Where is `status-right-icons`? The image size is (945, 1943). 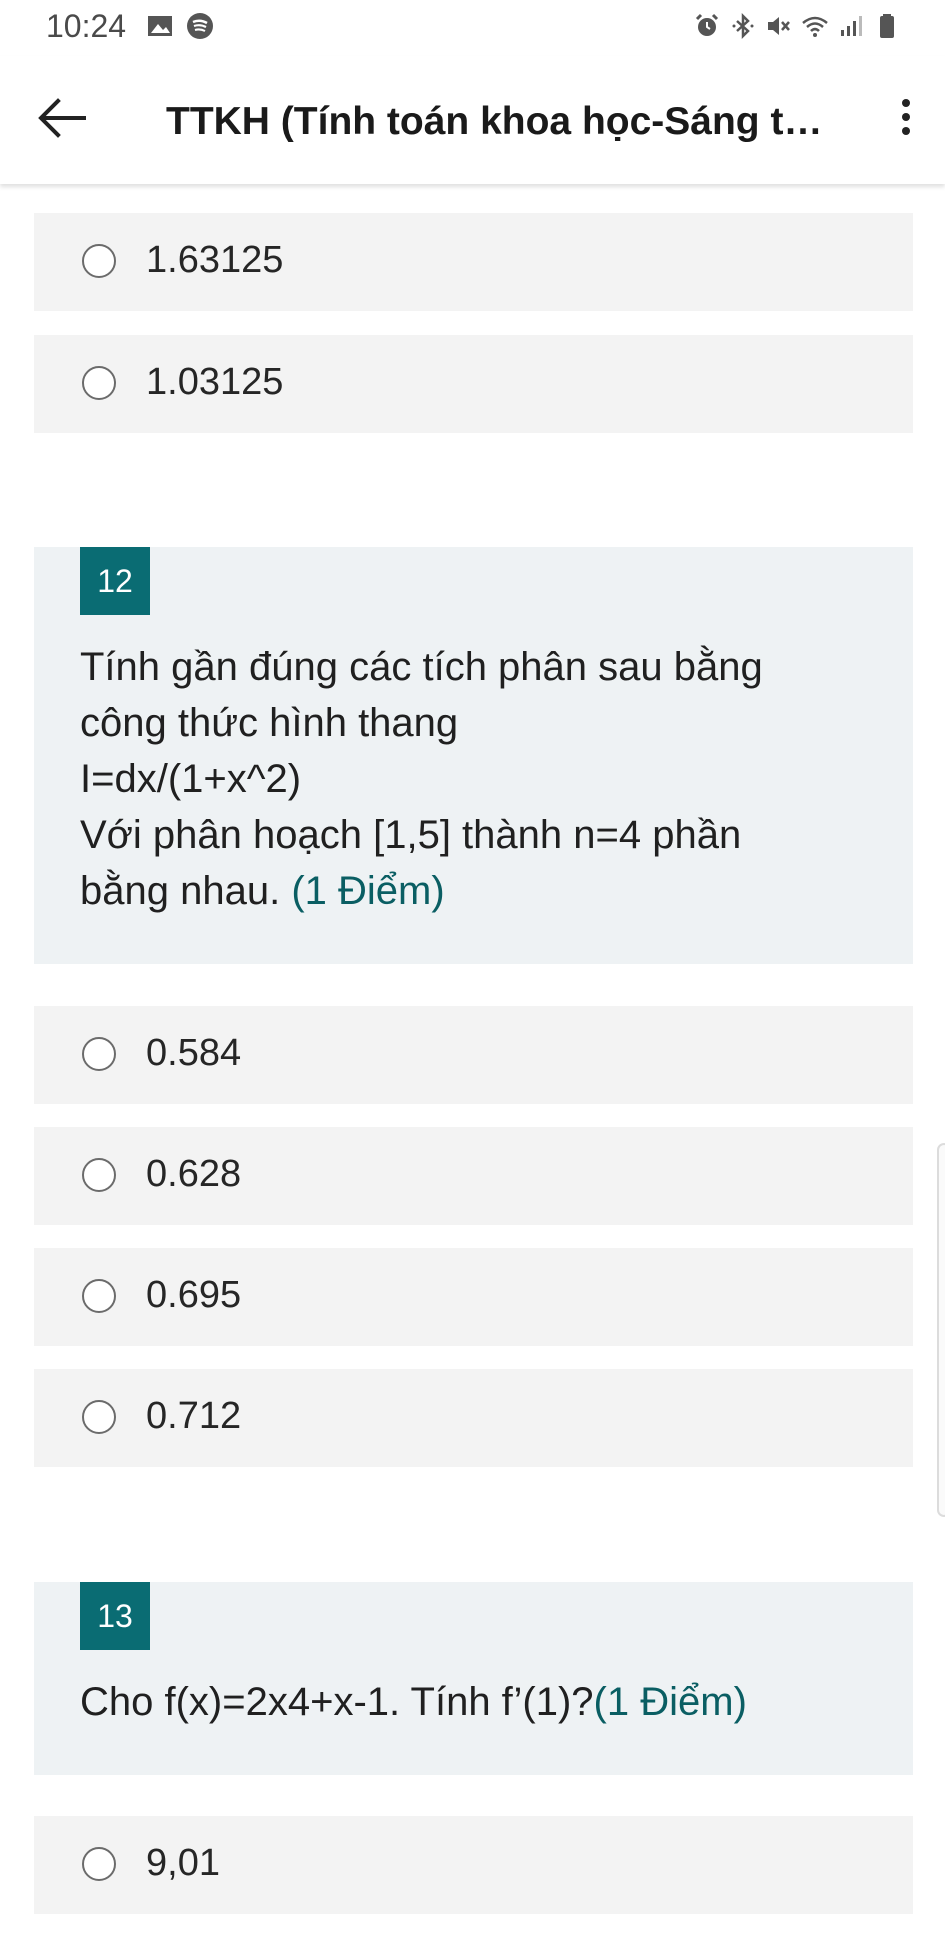
status-right-icons is located at coordinates (797, 26).